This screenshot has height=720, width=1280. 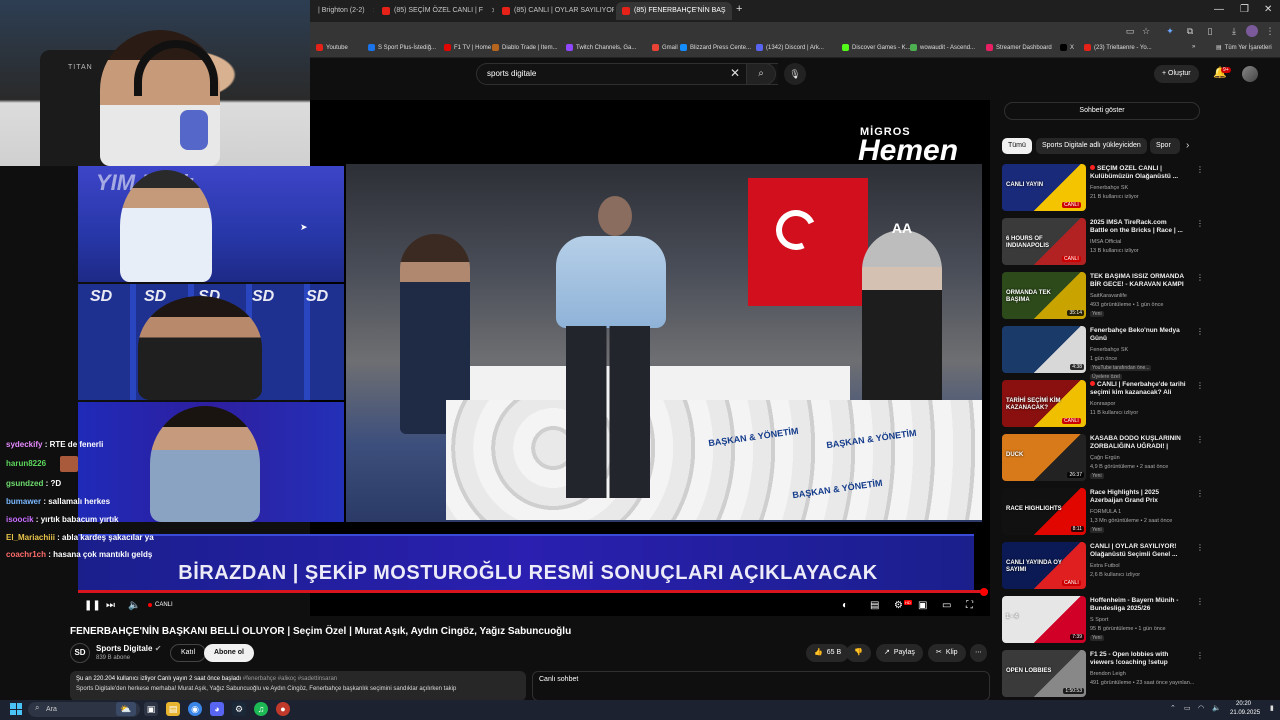 What do you see at coordinates (1245, 713) in the screenshot?
I see `clock-date: 21.09.2025` at bounding box center [1245, 713].